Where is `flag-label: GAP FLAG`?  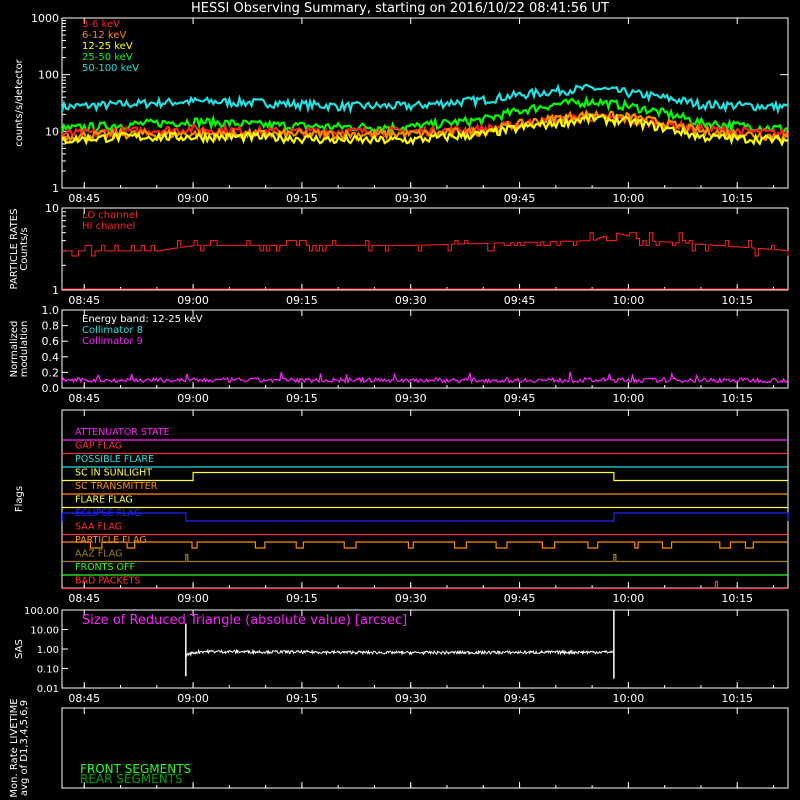 flag-label: GAP FLAG is located at coordinates (98, 446).